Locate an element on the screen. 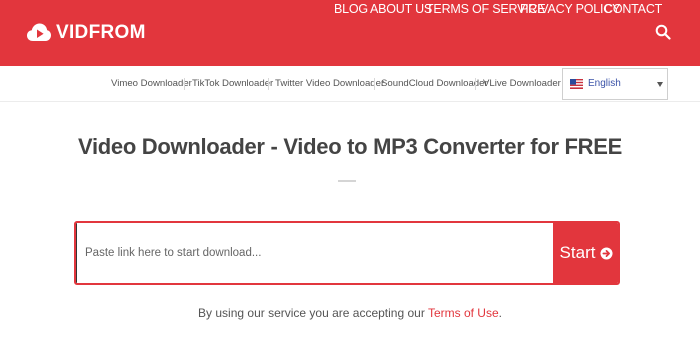  terms-of-use-link: Terms of Use is located at coordinates (463, 313).